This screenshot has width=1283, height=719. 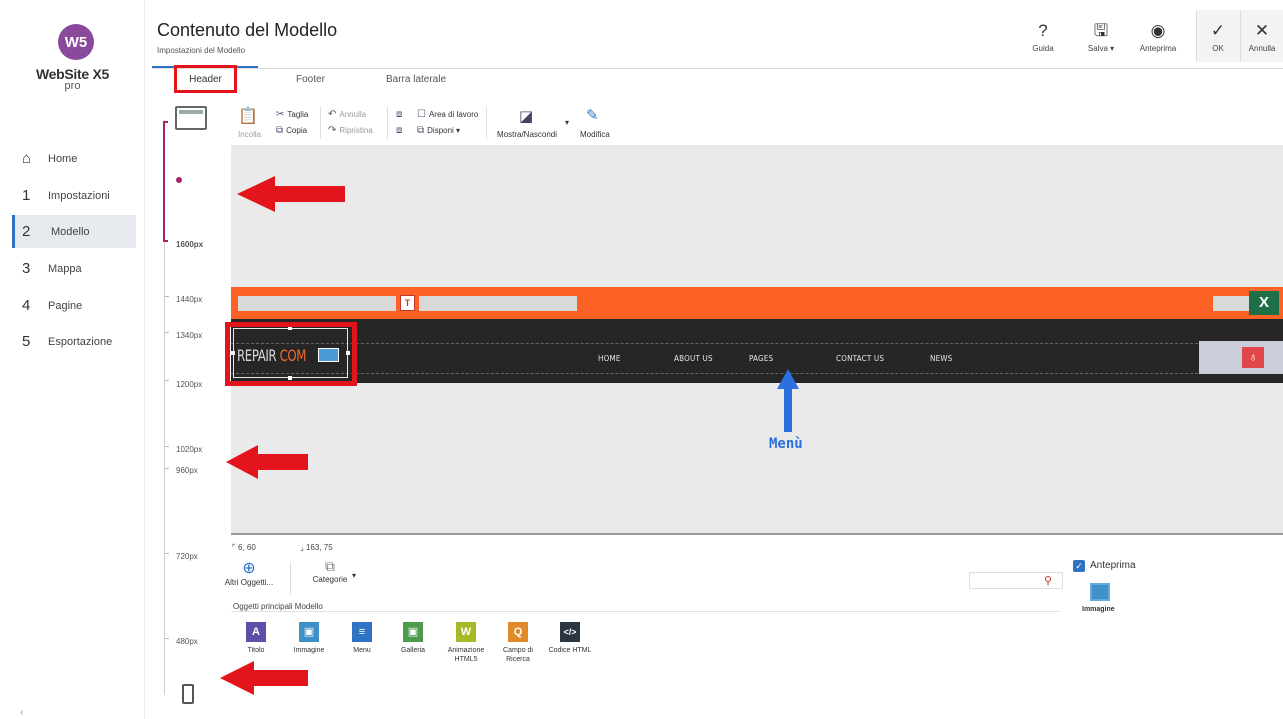 What do you see at coordinates (400, 130) in the screenshot?
I see `arrange-icon: ⧈` at bounding box center [400, 130].